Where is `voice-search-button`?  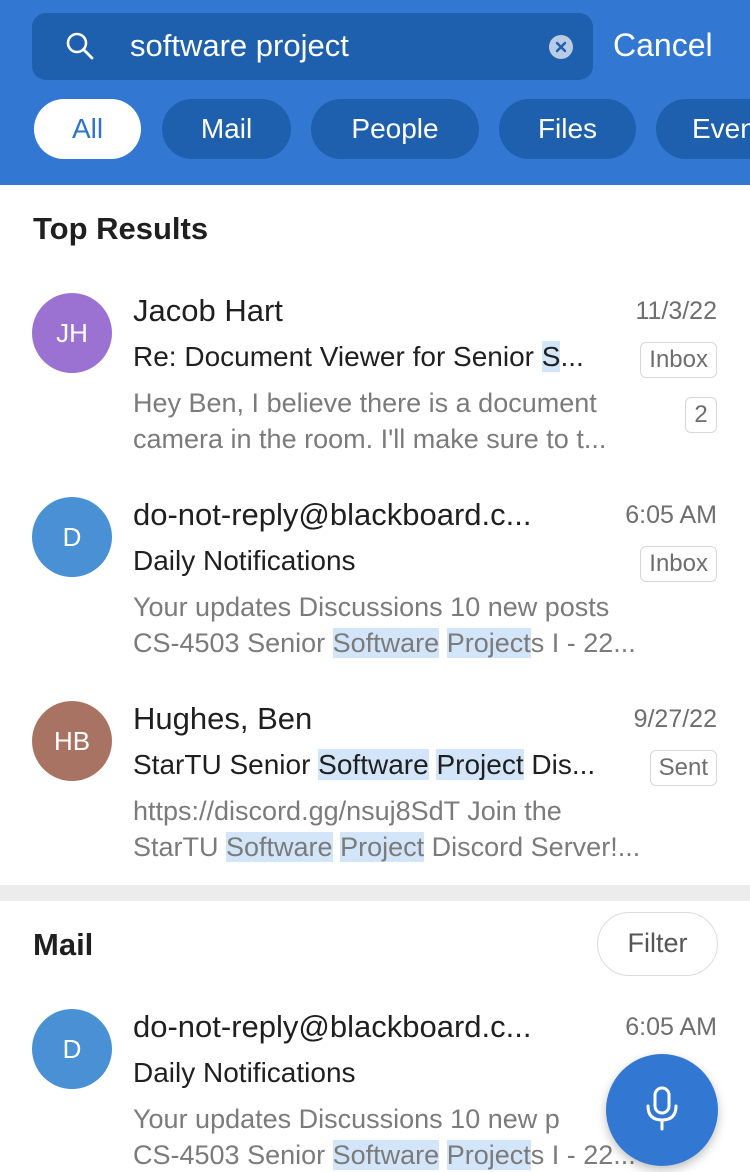 voice-search-button is located at coordinates (662, 1110).